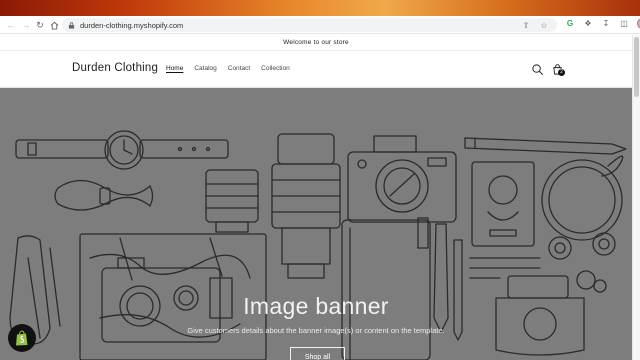 The image size is (640, 360). Describe the element at coordinates (275, 69) in the screenshot. I see `nav-collection: Collection` at that location.